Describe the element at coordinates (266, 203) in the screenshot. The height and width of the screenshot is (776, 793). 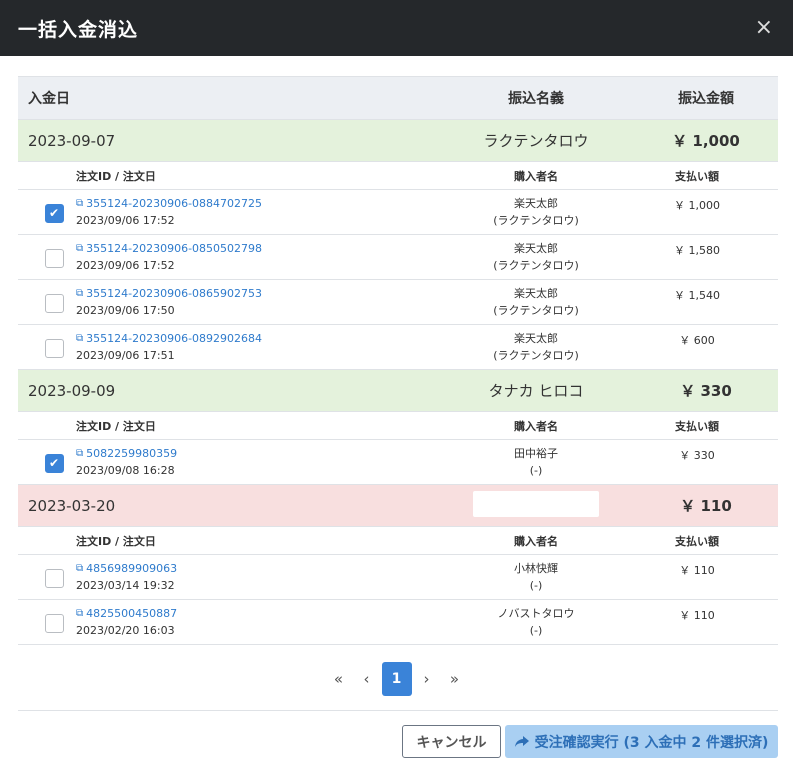
I see `order-link: ⧉ 355124-20230906-0884702725` at that location.